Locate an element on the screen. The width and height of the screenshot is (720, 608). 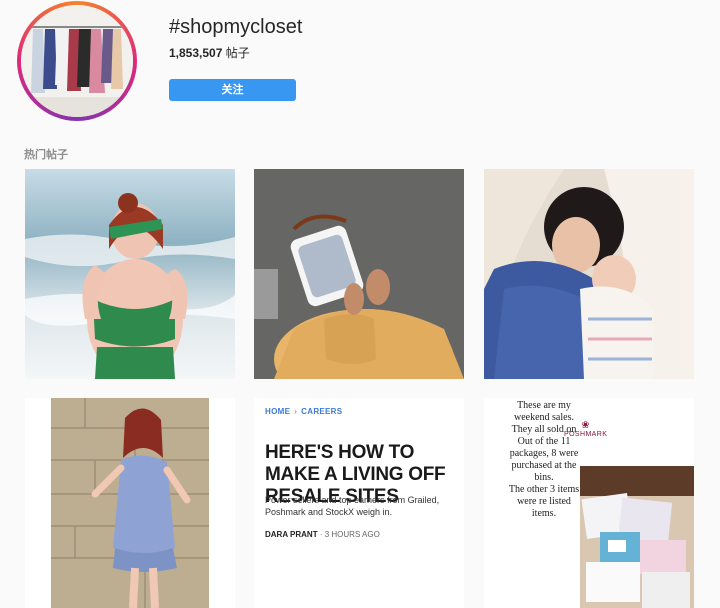
poshmark-logo: ❀ POSHMARK is located at coordinates (586, 429).